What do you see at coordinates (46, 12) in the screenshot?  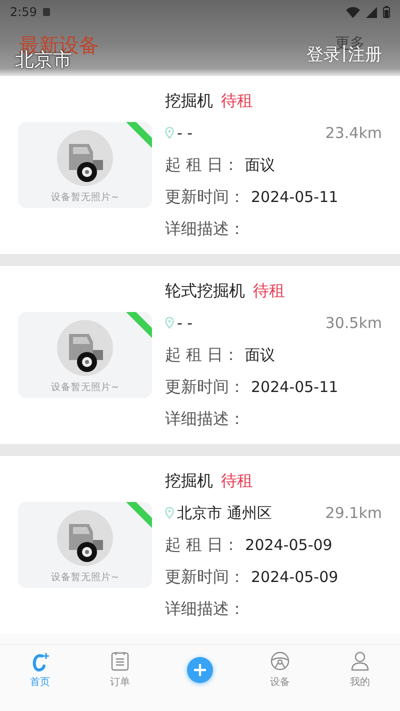 I see `notification-icon` at bounding box center [46, 12].